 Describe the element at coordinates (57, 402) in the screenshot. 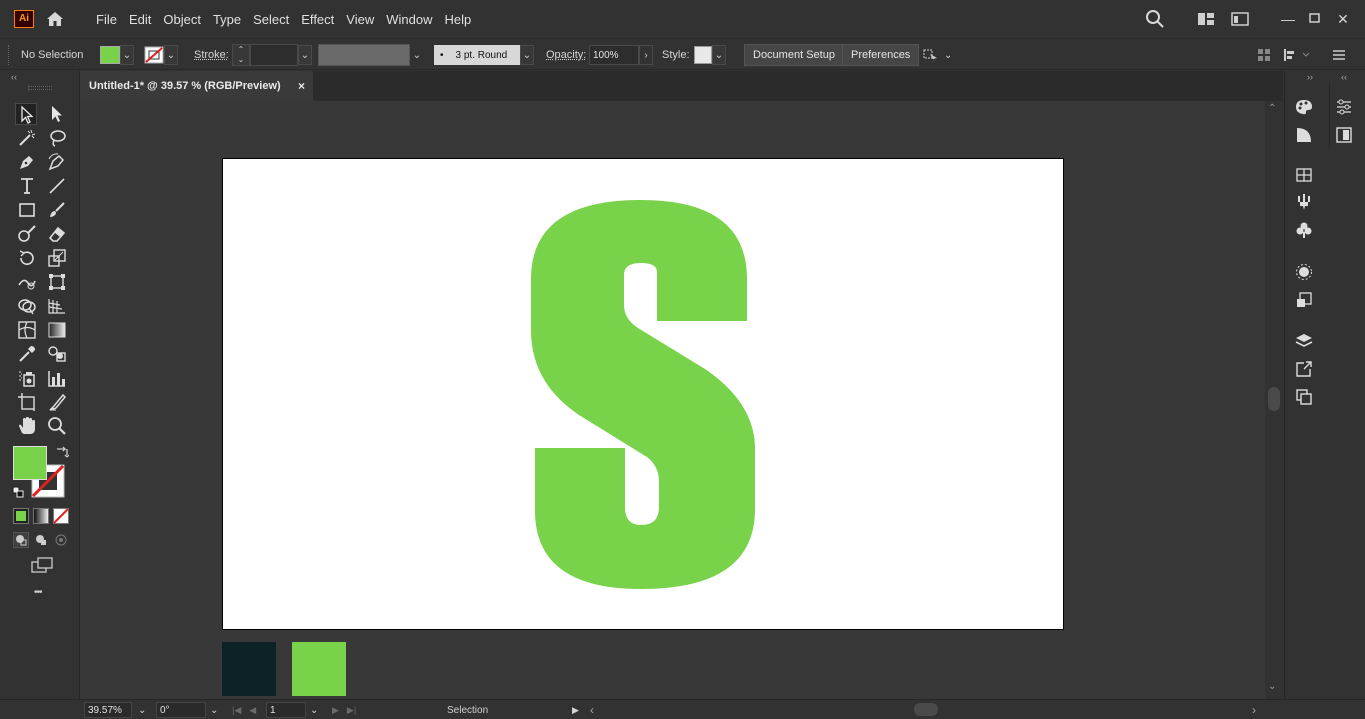

I see `slice-tool` at that location.